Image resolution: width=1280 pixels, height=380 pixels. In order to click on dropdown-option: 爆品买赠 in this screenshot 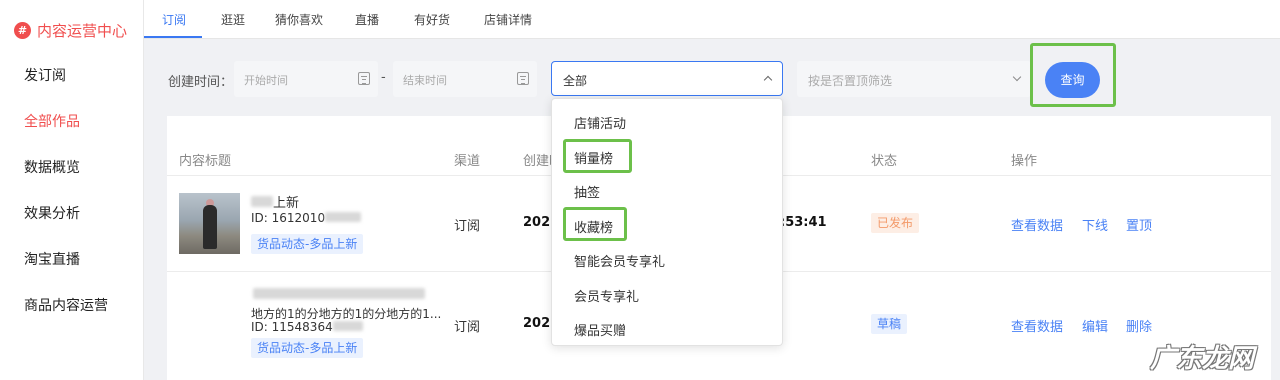, I will do `click(600, 329)`.